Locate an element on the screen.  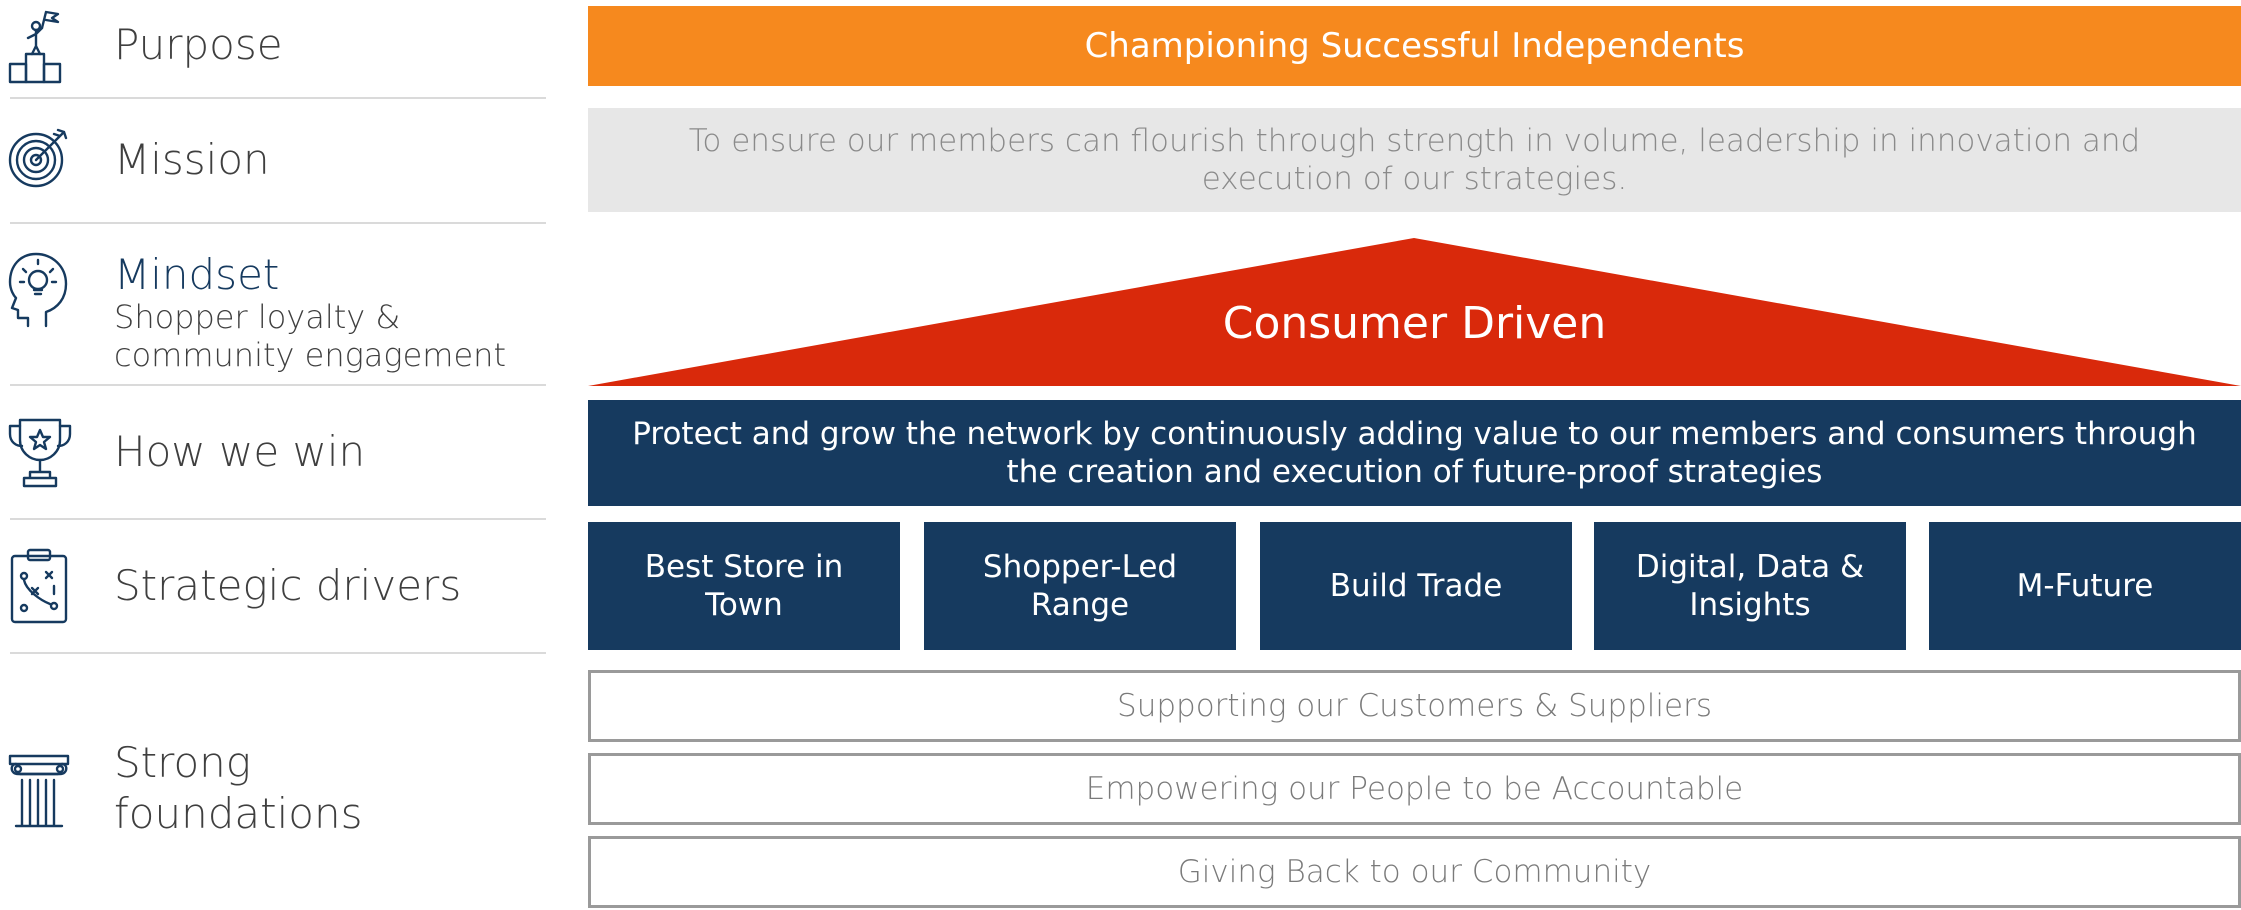
mindset-text: Consumer Driven is located at coordinates (1414, 323).